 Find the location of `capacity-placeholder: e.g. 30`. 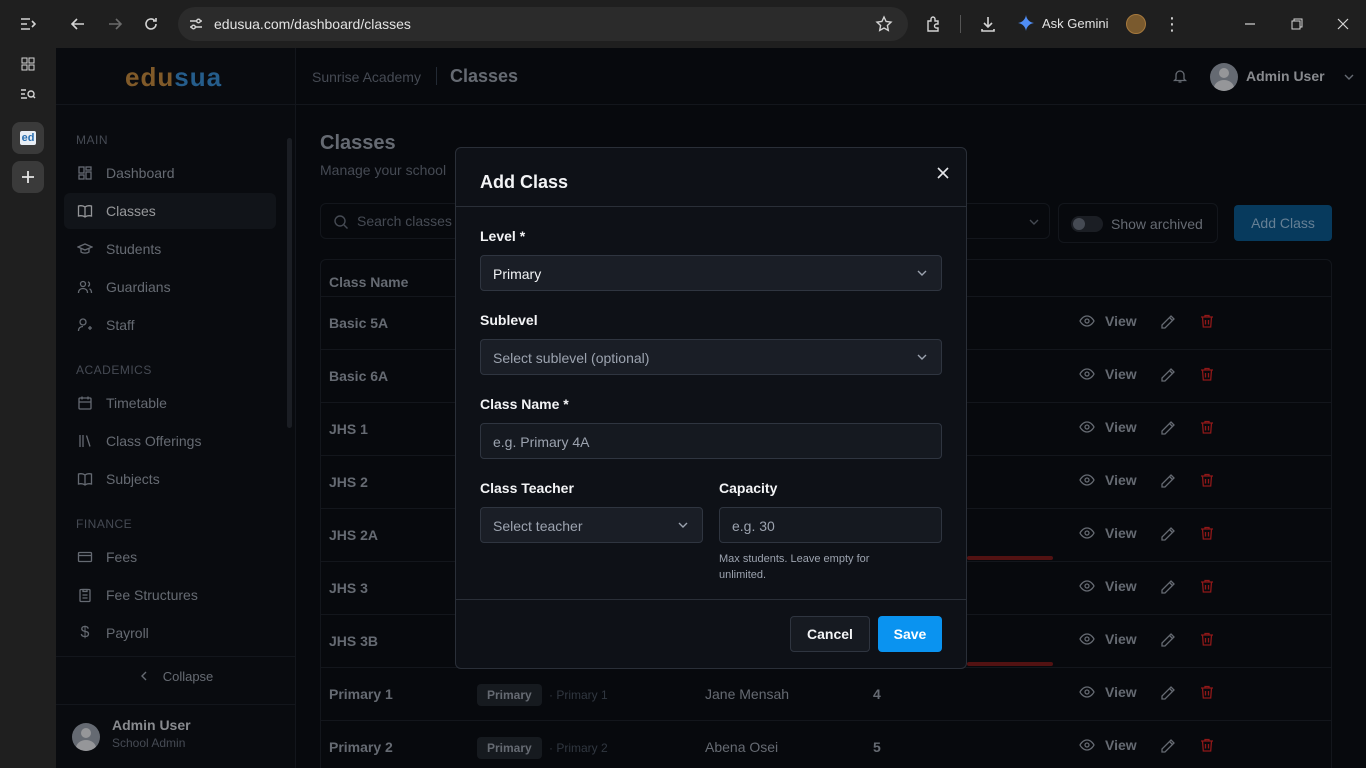

capacity-placeholder: e.g. 30 is located at coordinates (753, 526).